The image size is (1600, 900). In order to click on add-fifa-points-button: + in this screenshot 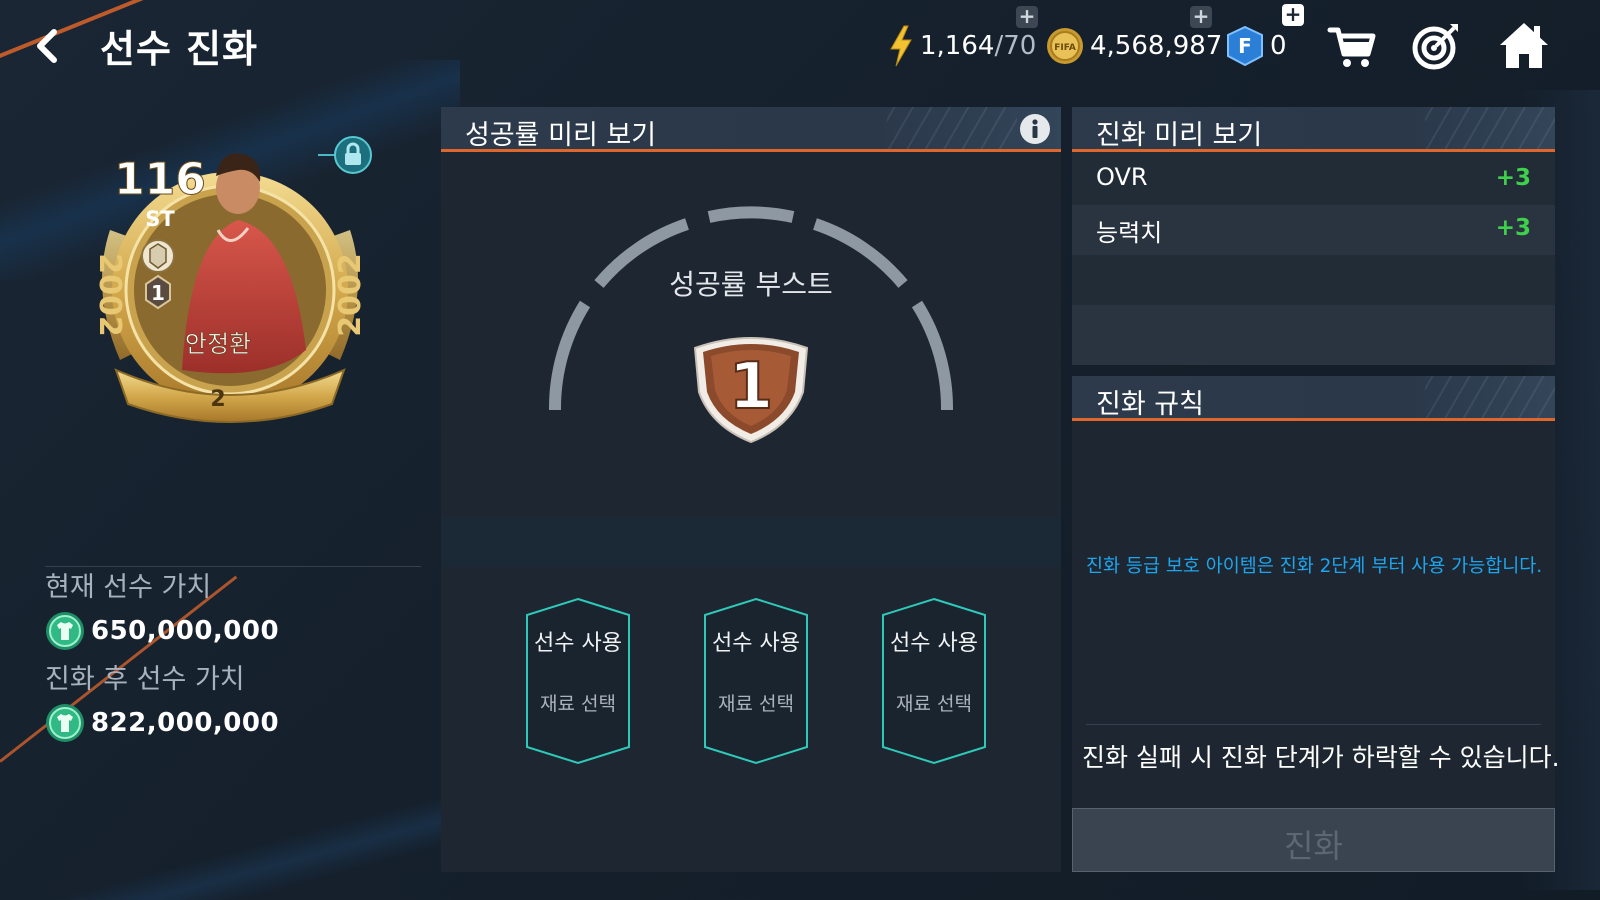, I will do `click(1293, 15)`.